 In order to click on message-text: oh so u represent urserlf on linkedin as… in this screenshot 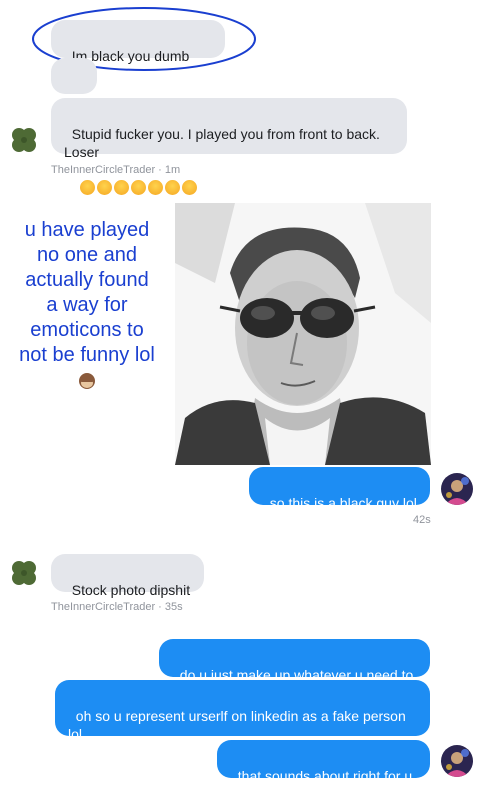, I will do `click(237, 725)`.